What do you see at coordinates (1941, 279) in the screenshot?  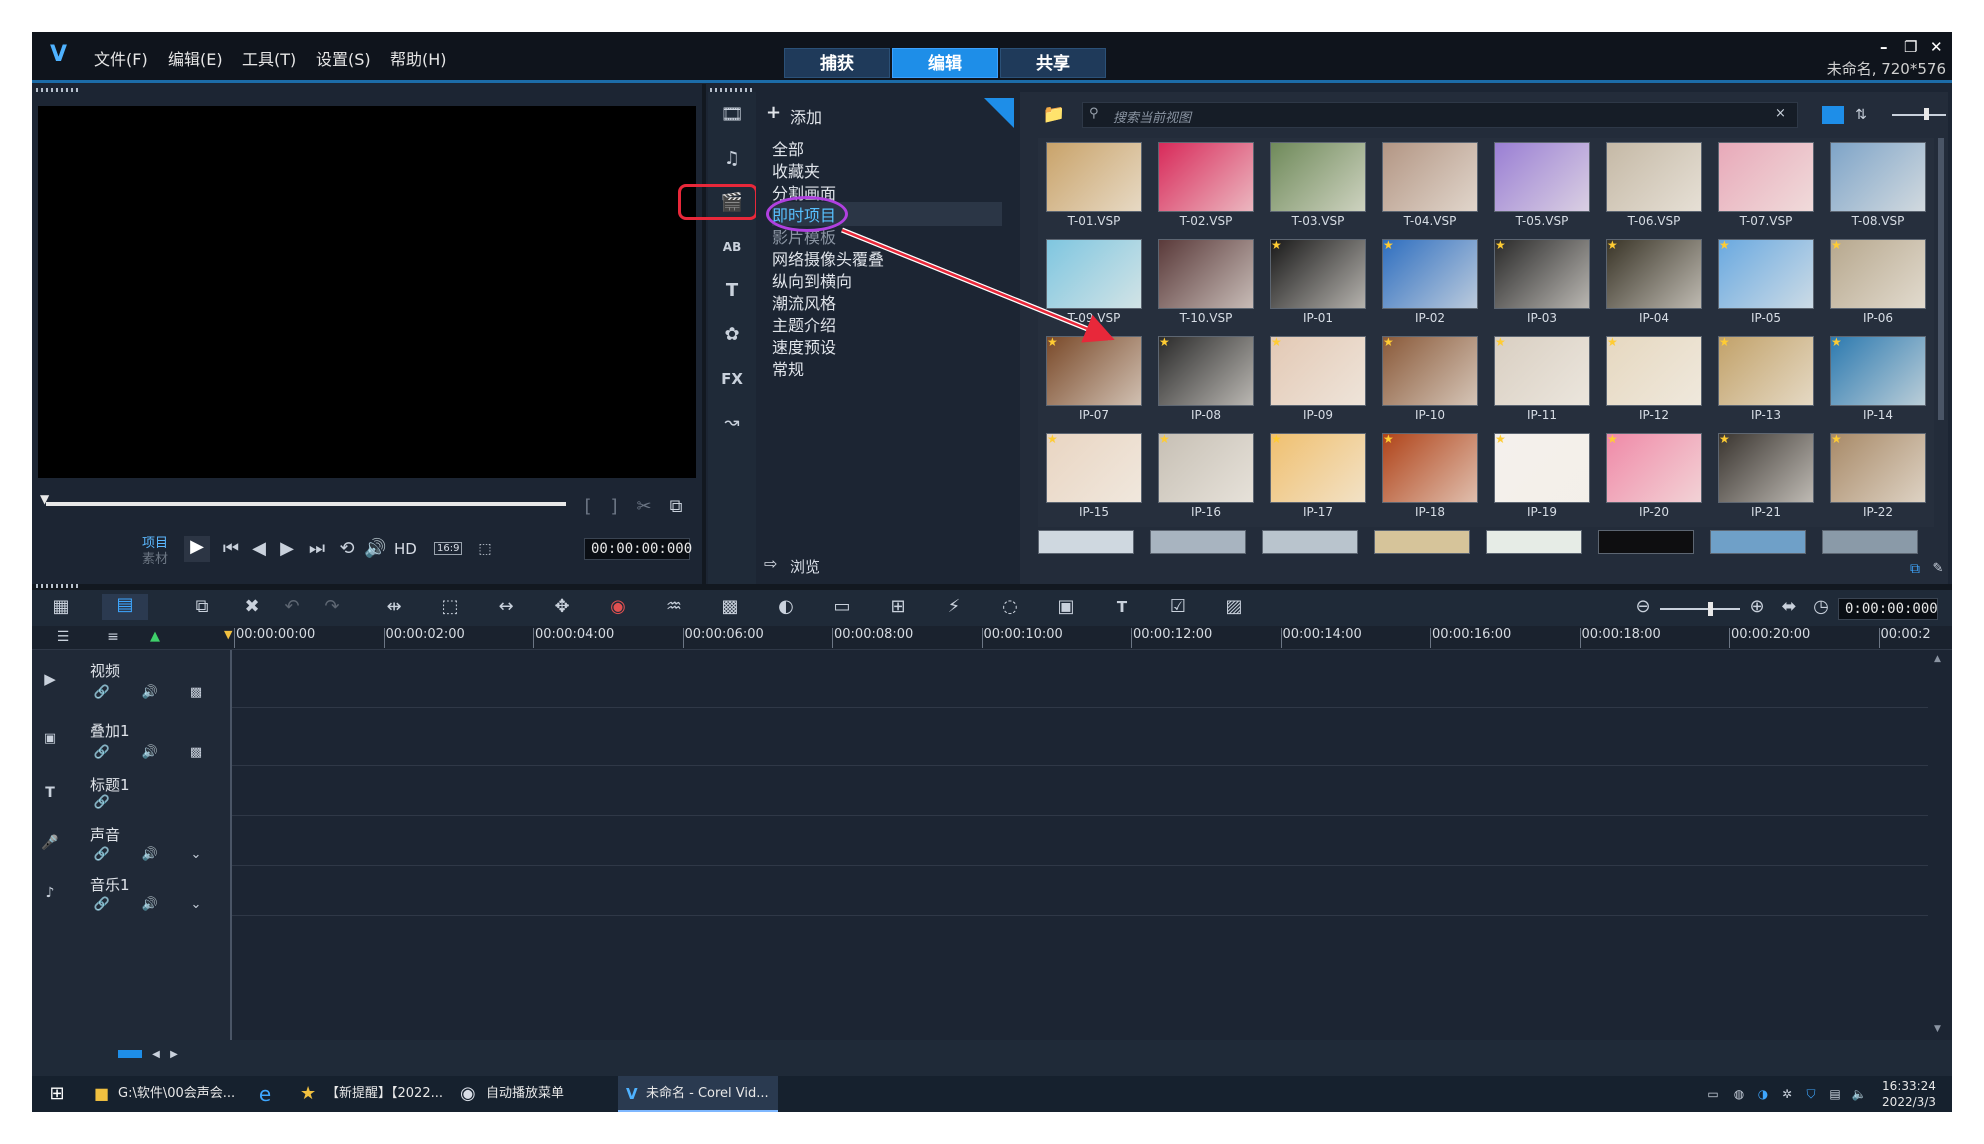 I see `thumbnail-scrollbar` at bounding box center [1941, 279].